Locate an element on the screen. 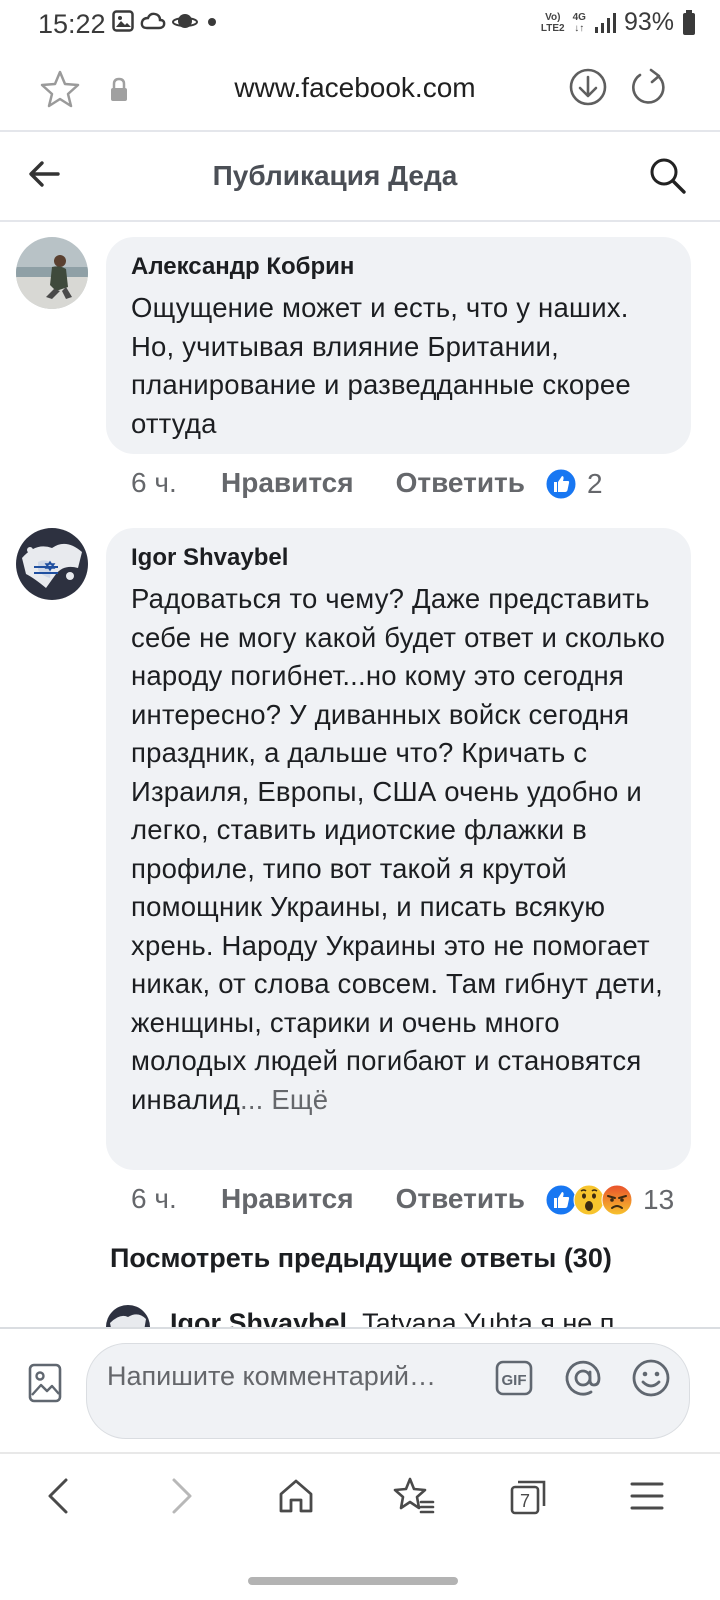 Image resolution: width=720 pixels, height=1600 pixels. battery-percentage: 93% is located at coordinates (648, 22).